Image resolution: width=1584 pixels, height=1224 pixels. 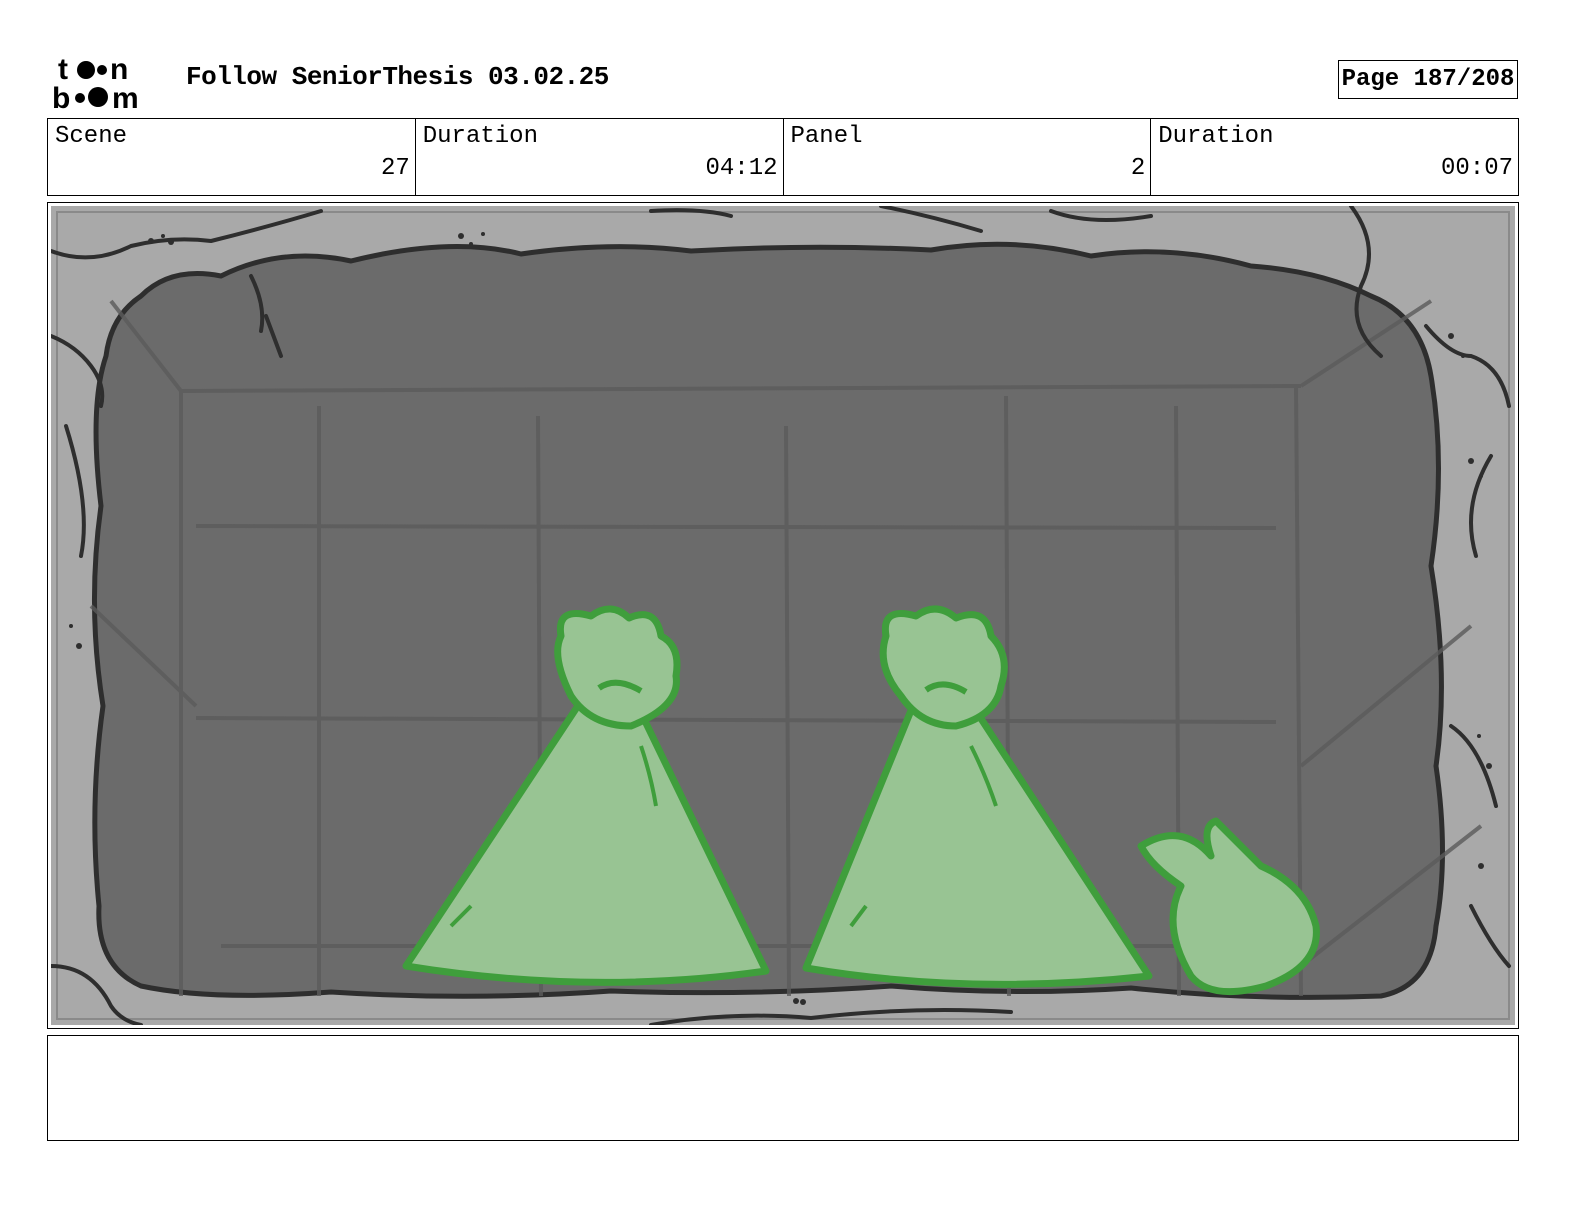 I want to click on panel-duration-value: 00:07, so click(x=1476, y=168).